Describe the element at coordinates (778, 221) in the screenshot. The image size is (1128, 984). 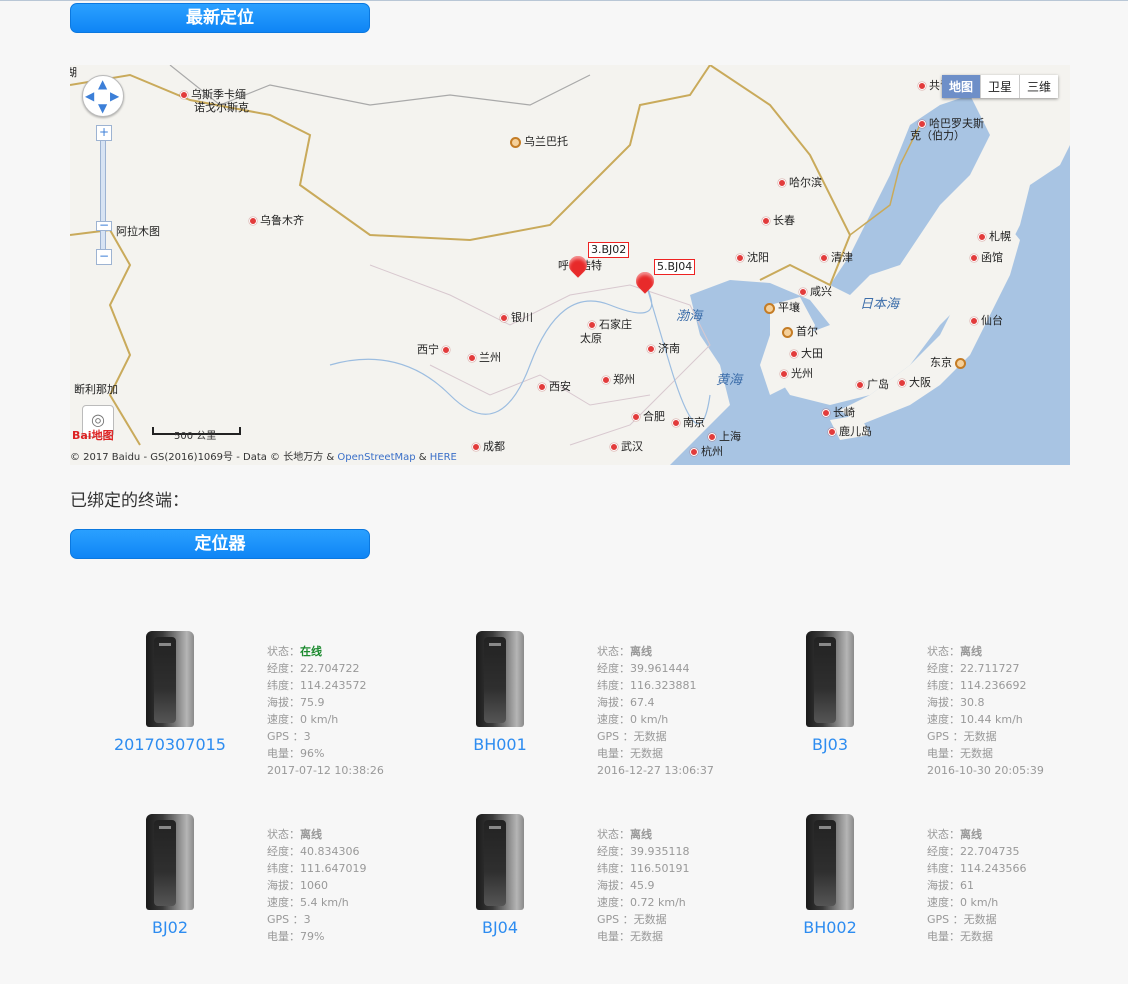
I see `city-label: 长春` at that location.